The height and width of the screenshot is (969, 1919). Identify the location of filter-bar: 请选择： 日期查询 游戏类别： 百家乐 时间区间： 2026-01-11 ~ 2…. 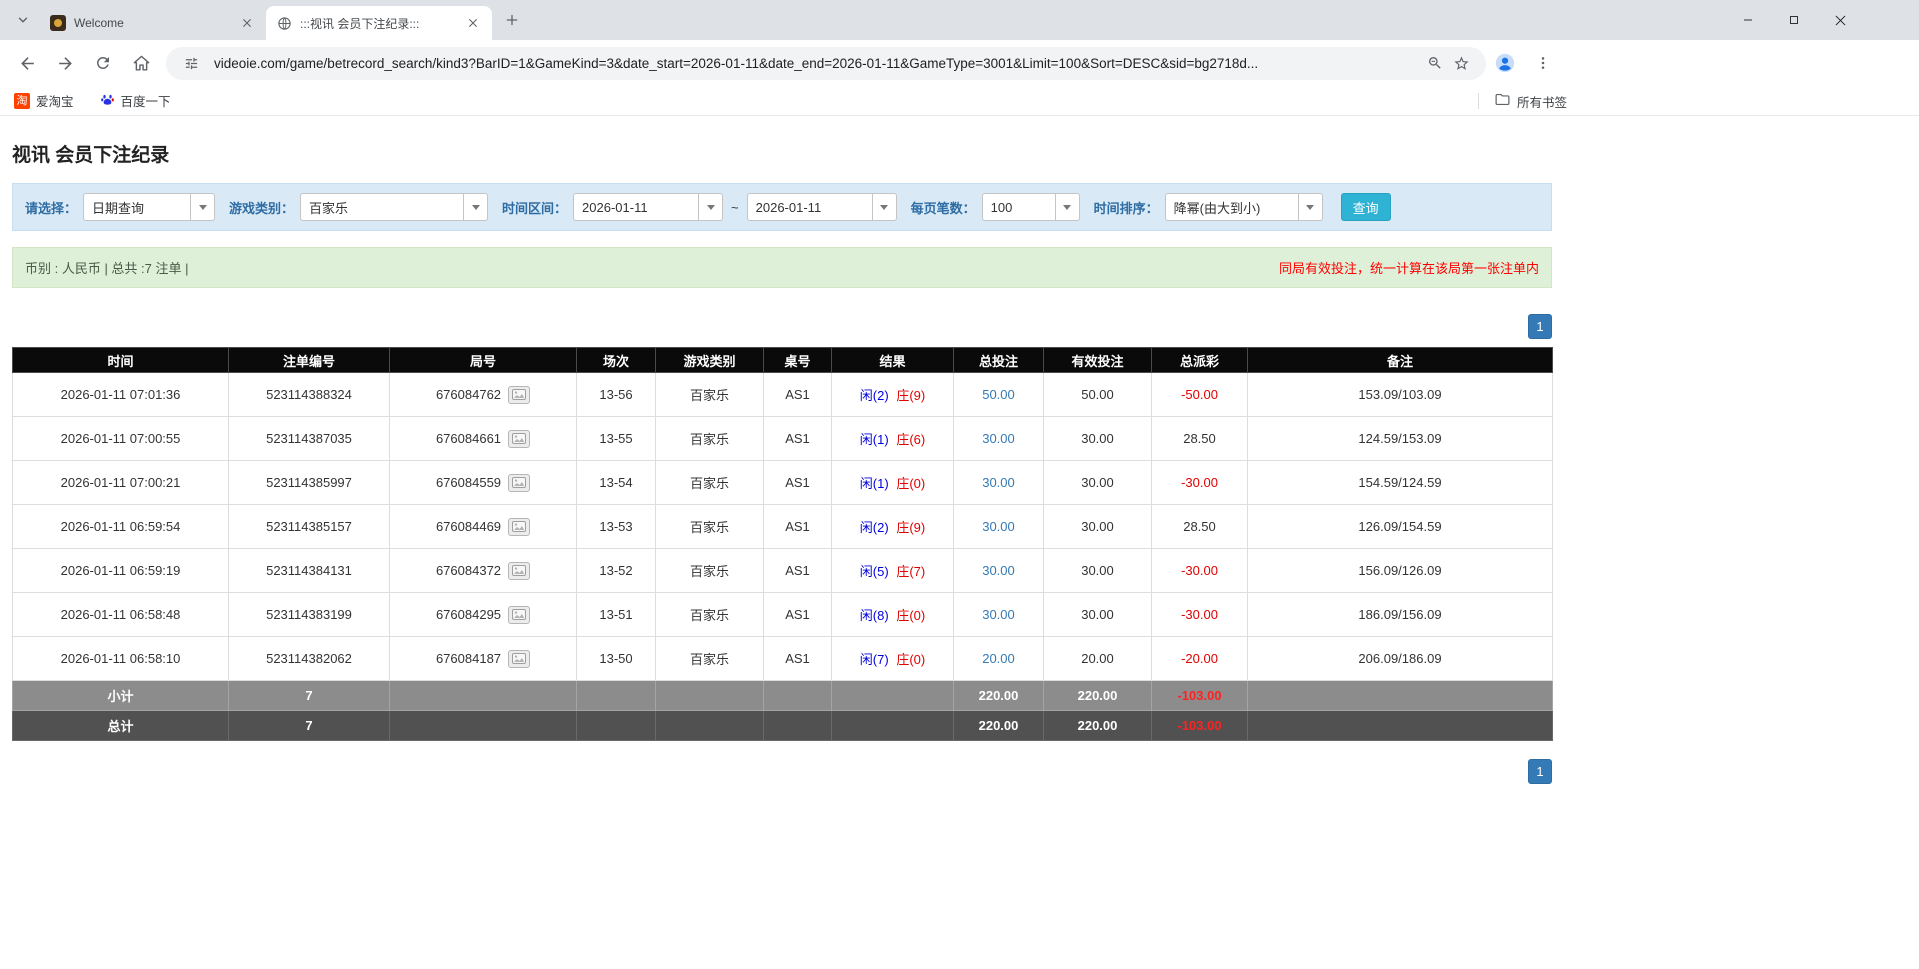
(782, 207).